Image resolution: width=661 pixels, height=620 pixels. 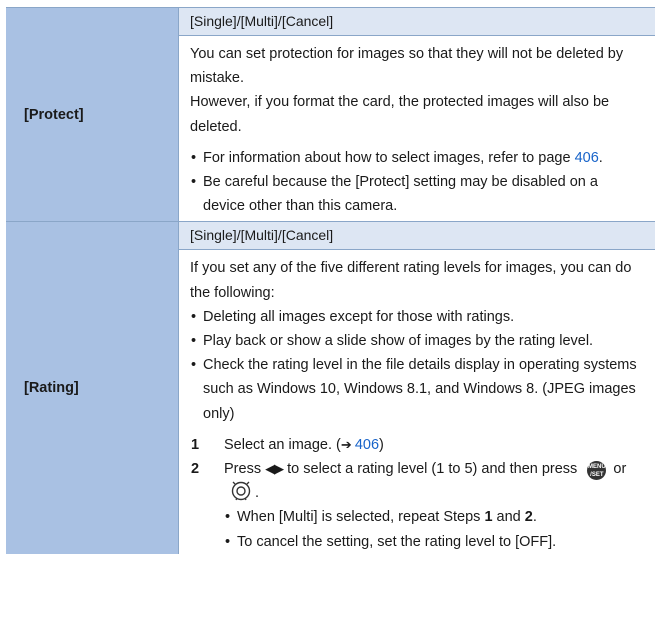 I want to click on control-dial-icon, so click(x=241, y=491).